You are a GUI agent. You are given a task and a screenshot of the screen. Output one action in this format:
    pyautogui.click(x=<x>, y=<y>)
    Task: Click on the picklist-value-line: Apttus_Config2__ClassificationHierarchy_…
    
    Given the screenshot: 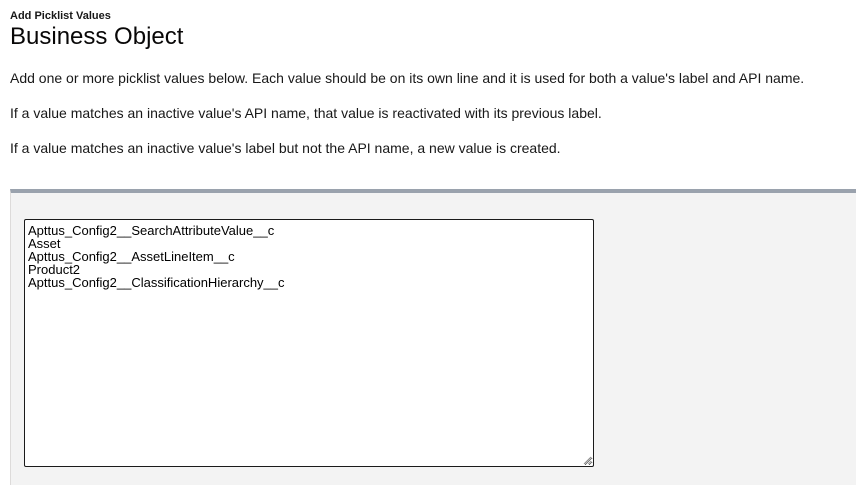 What is the action you would take?
    pyautogui.click(x=156, y=282)
    